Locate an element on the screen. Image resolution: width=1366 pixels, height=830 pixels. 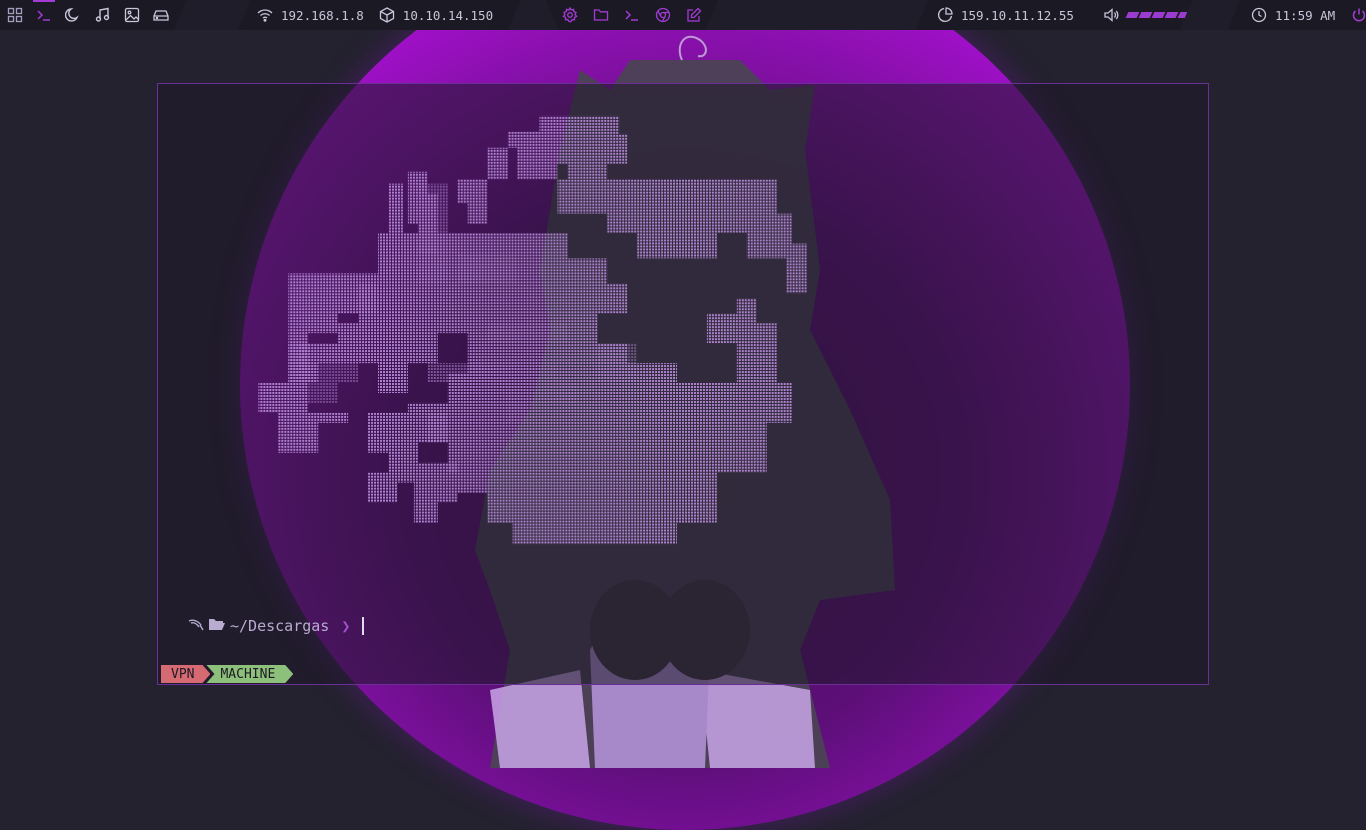
system-info-group: 159.10.11.12.55 is located at coordinates (1054, 15).